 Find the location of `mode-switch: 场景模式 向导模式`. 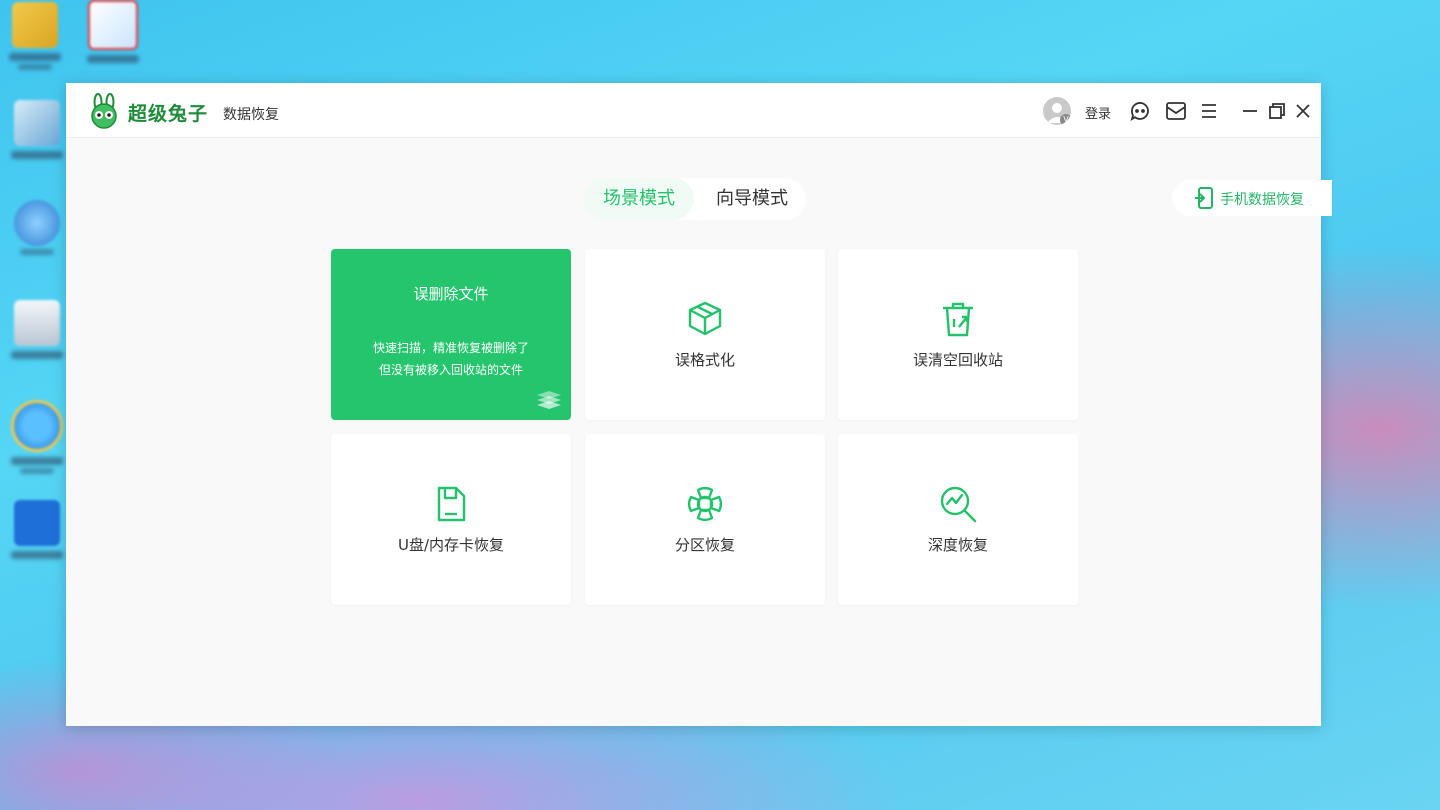

mode-switch: 场景模式 向导模式 is located at coordinates (695, 199).